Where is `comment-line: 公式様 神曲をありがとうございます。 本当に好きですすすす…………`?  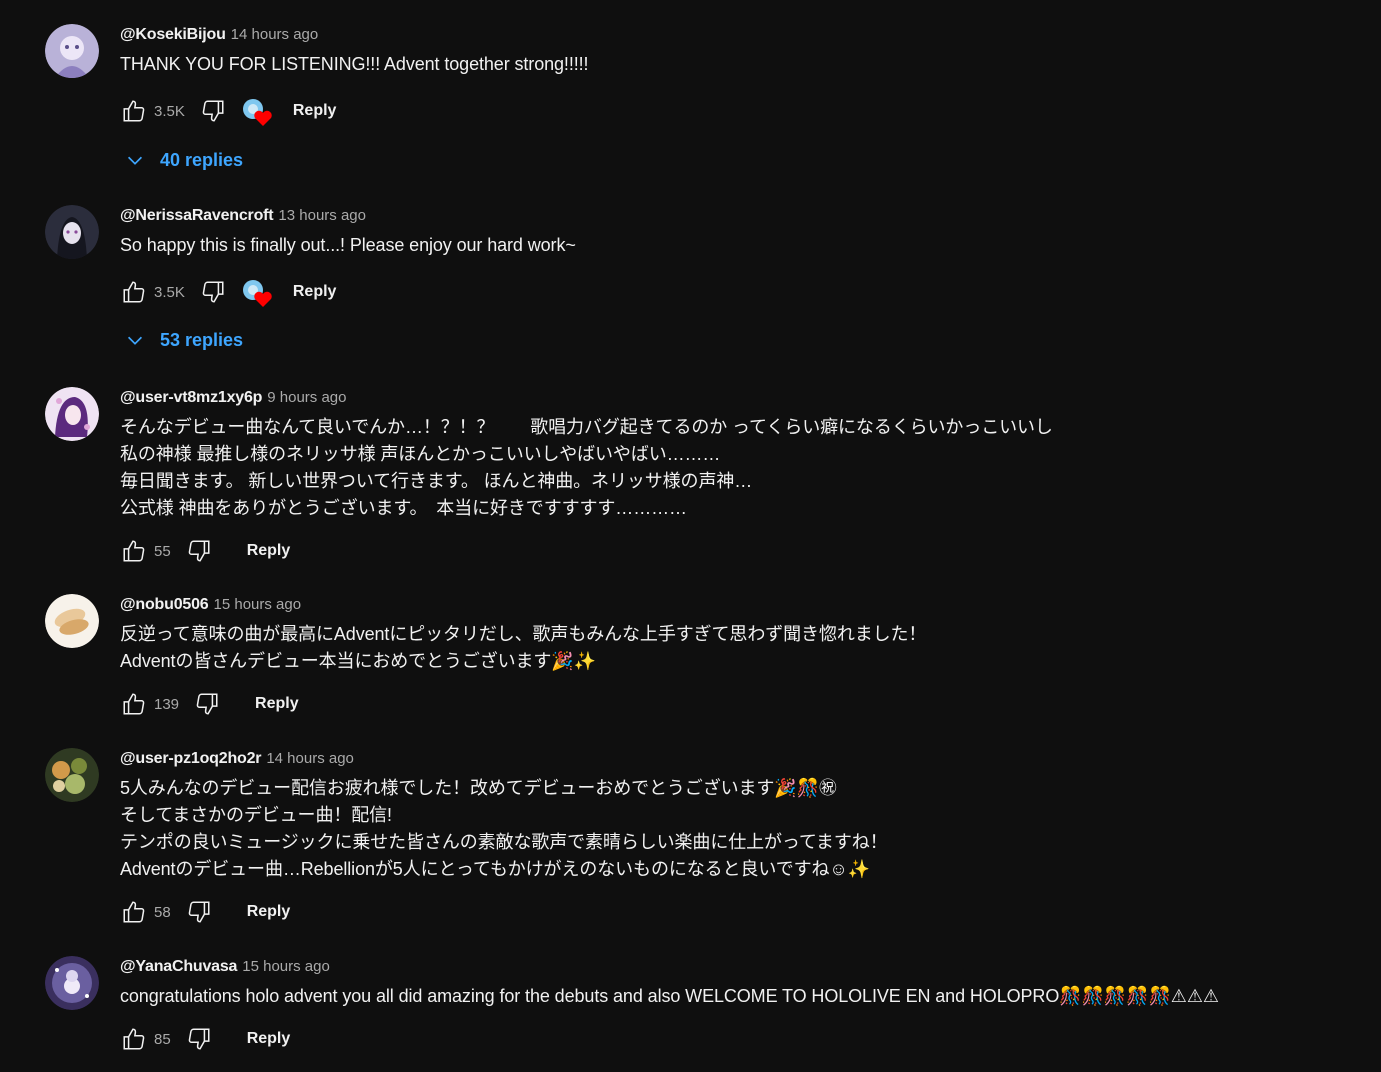 comment-line: 公式様 神曲をありがとうございます。 本当に好きですすすす………… is located at coordinates (403, 508).